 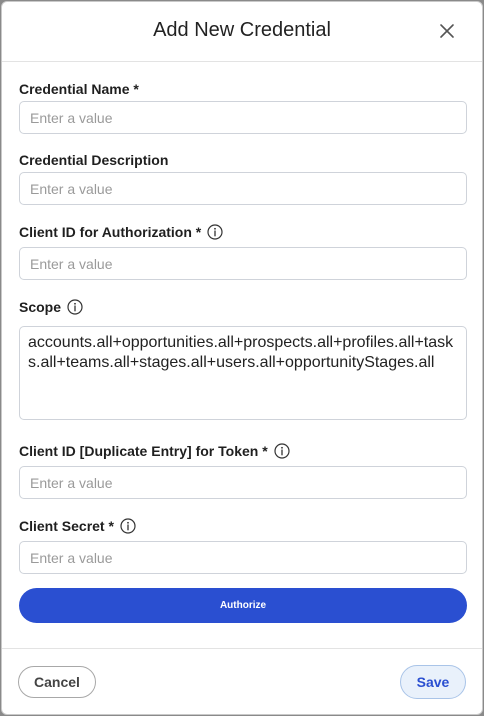 What do you see at coordinates (243, 482) in the screenshot?
I see `client-id-token-input` at bounding box center [243, 482].